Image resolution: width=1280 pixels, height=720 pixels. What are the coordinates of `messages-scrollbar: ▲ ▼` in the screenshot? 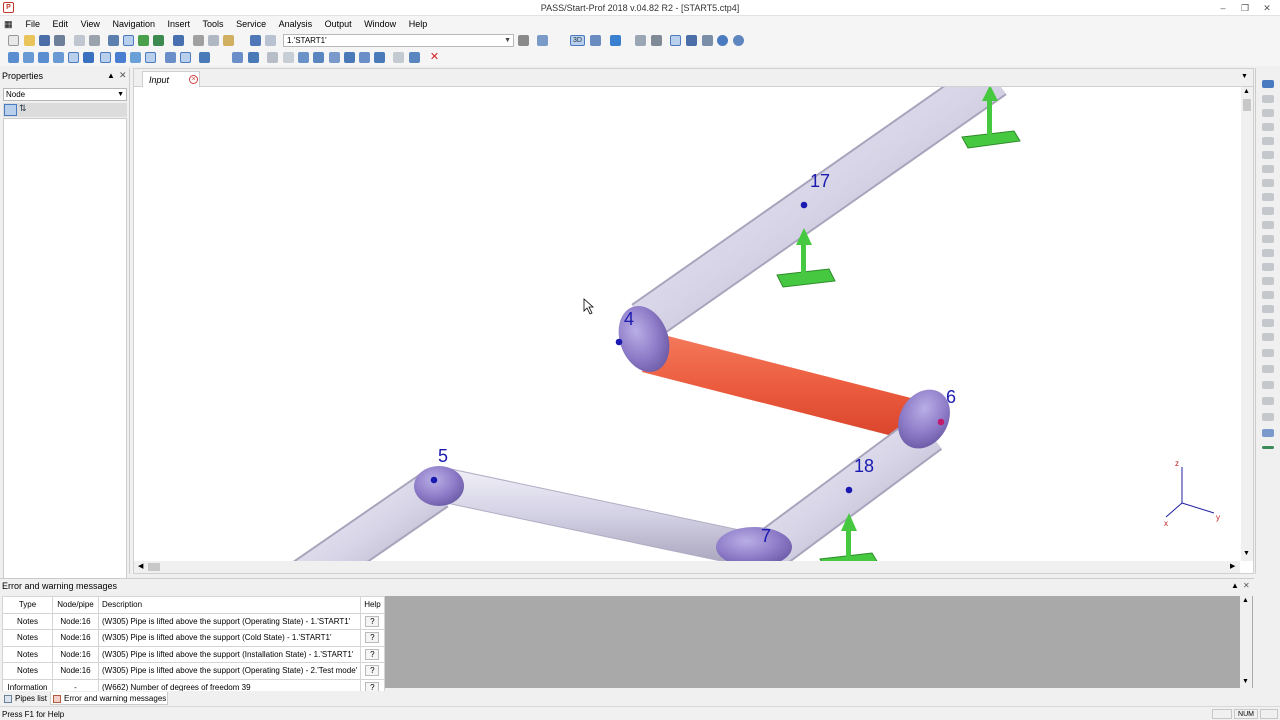 It's located at (1246, 642).